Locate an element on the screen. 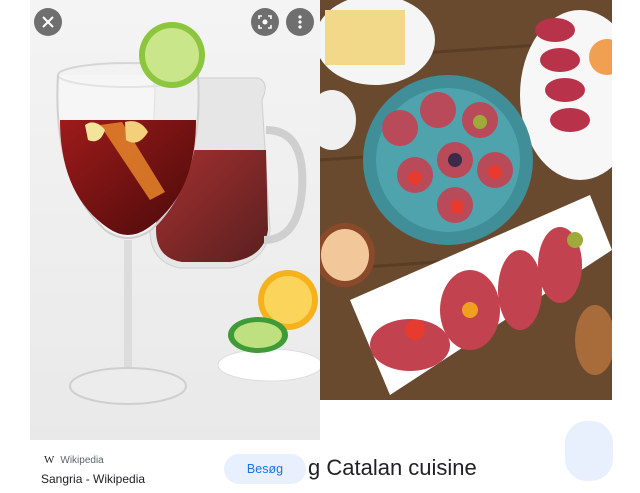 The image size is (640, 493). lens-button is located at coordinates (265, 22).